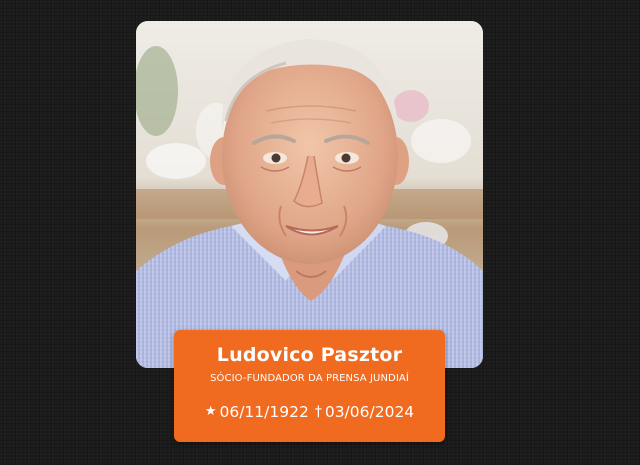 The height and width of the screenshot is (465, 640). What do you see at coordinates (264, 411) in the screenshot?
I see `birth-date: 06/11/1922` at bounding box center [264, 411].